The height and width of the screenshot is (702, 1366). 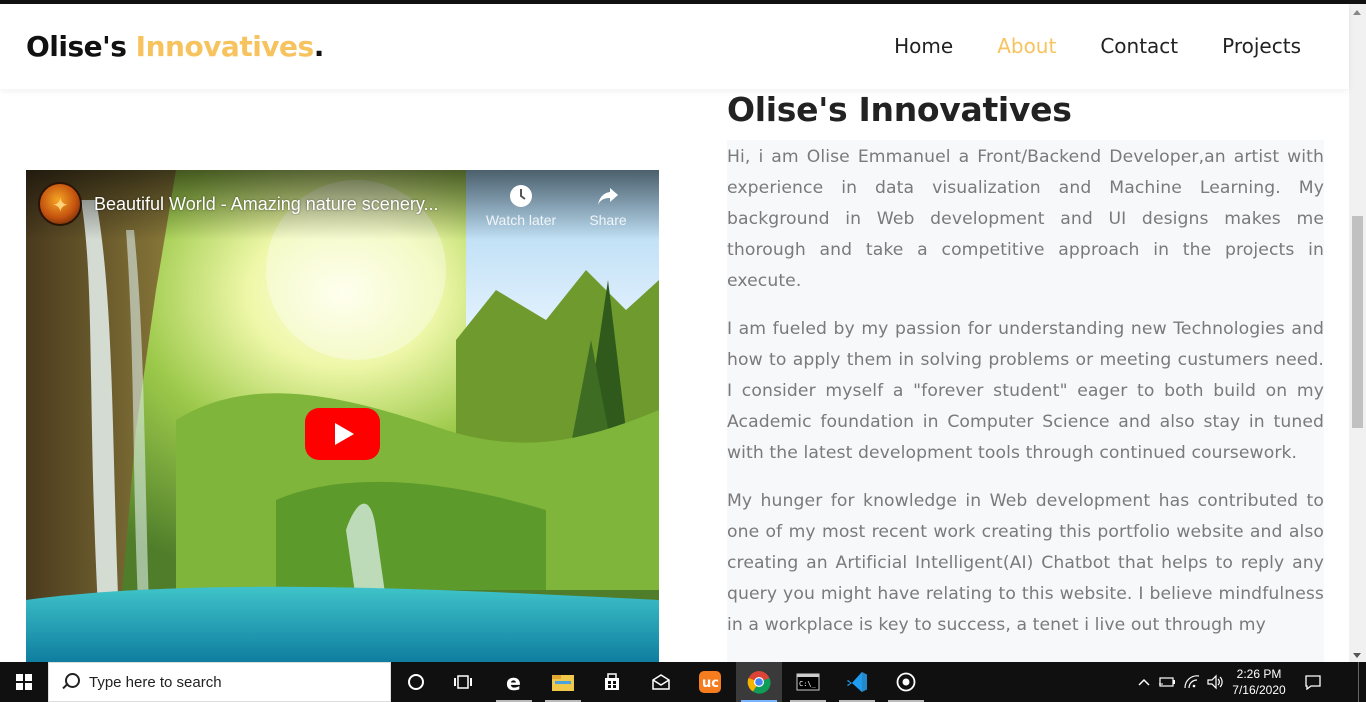 I want to click on uc-browser-icon: uc, so click(x=710, y=682).